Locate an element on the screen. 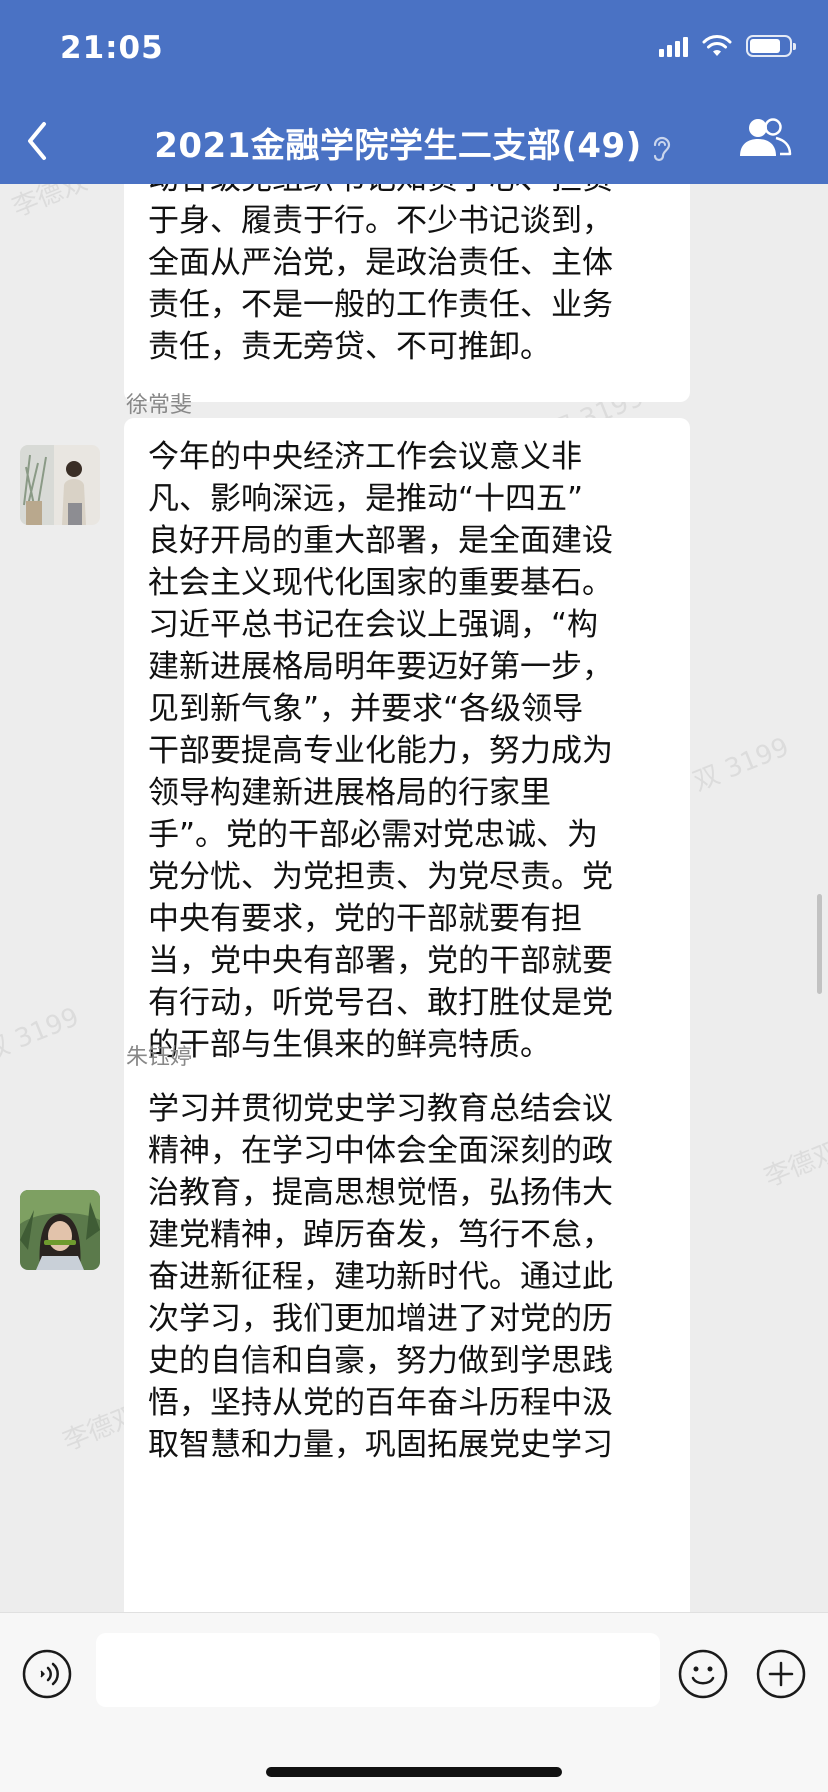 The height and width of the screenshot is (1792, 828). message-line: 建党精神，踔厉奋发，笃行不怠， is located at coordinates (380, 1235).